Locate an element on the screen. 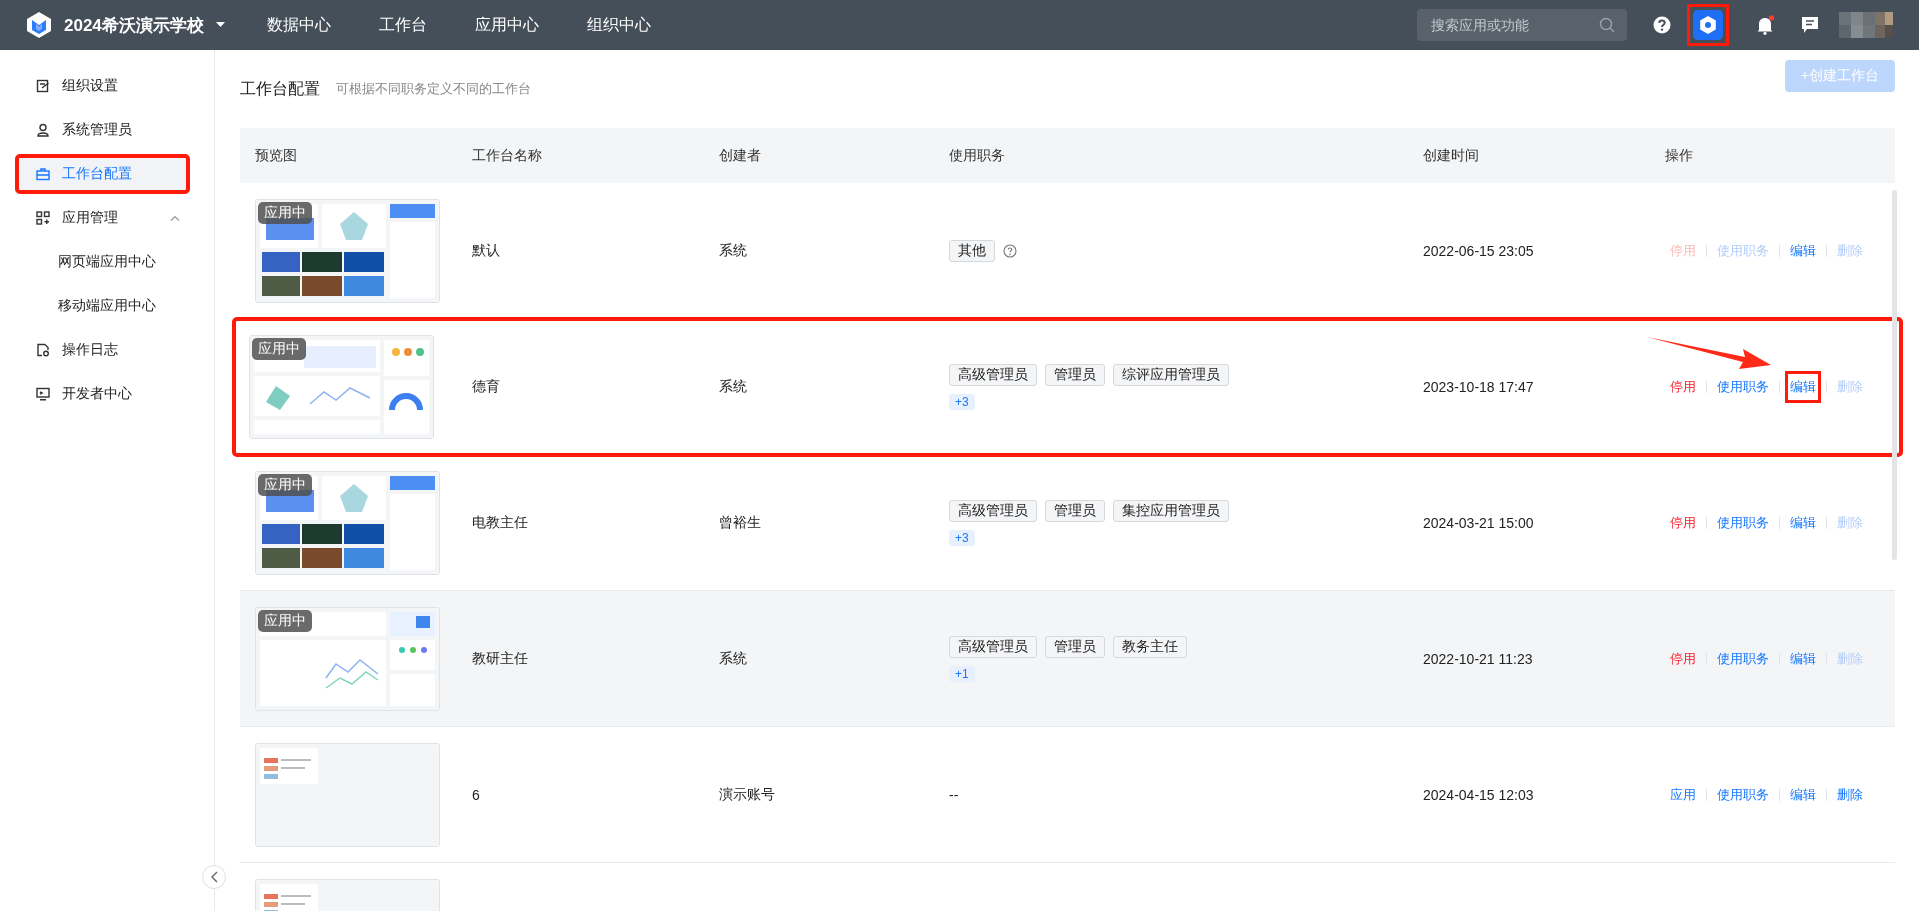  bell-icon is located at coordinates (1765, 25).